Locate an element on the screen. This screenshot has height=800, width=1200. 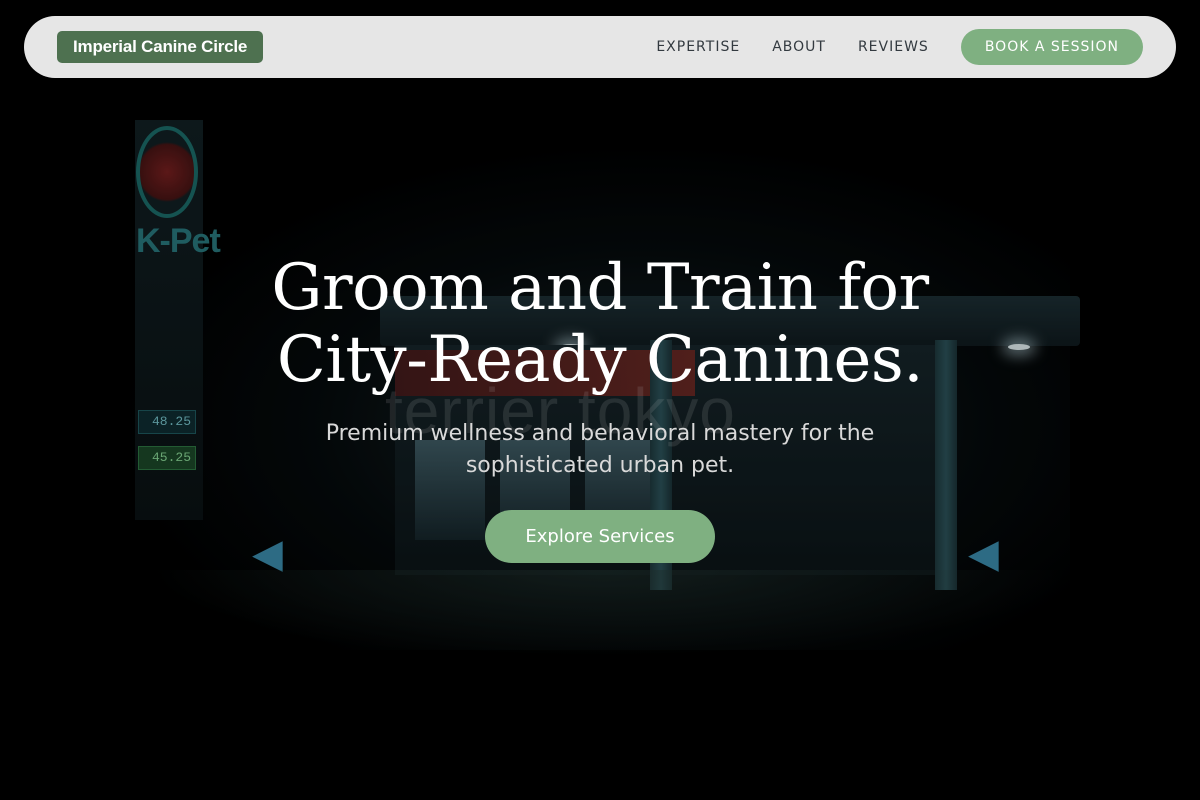
nav-link-about: ABOUT is located at coordinates (799, 47).